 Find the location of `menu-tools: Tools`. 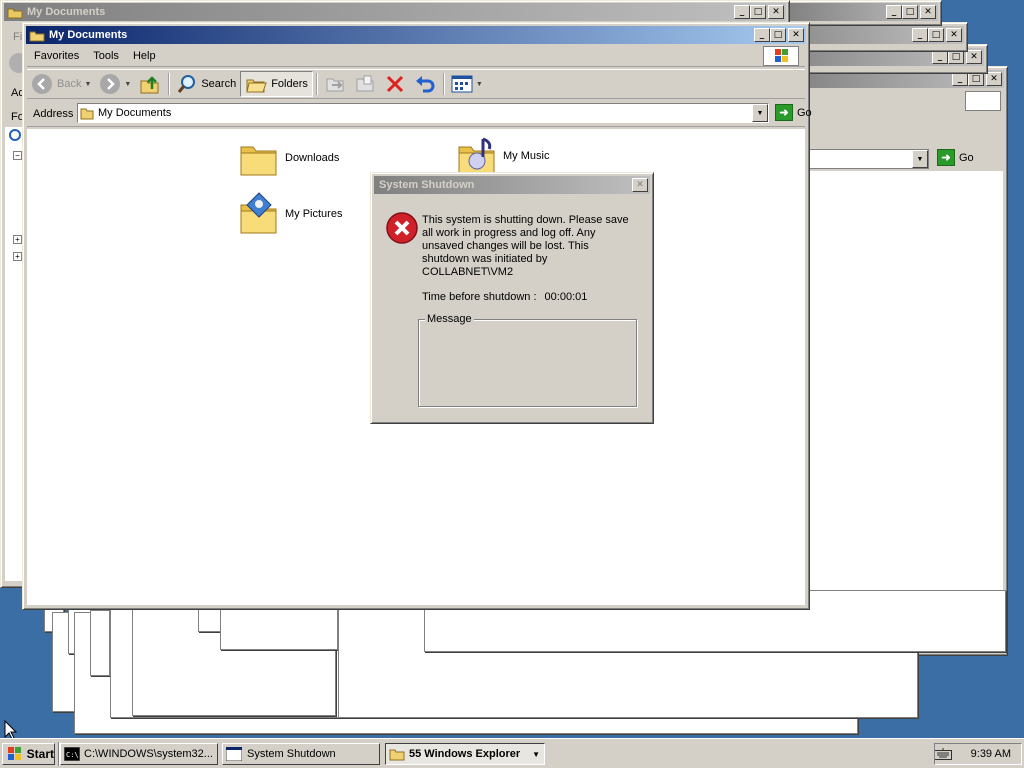

menu-tools: Tools is located at coordinates (106, 56).